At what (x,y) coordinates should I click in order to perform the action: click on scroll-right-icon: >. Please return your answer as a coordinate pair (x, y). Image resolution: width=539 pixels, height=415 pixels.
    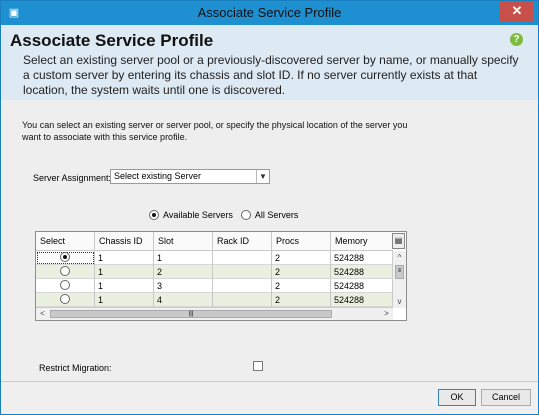
    Looking at the image, I should click on (386, 314).